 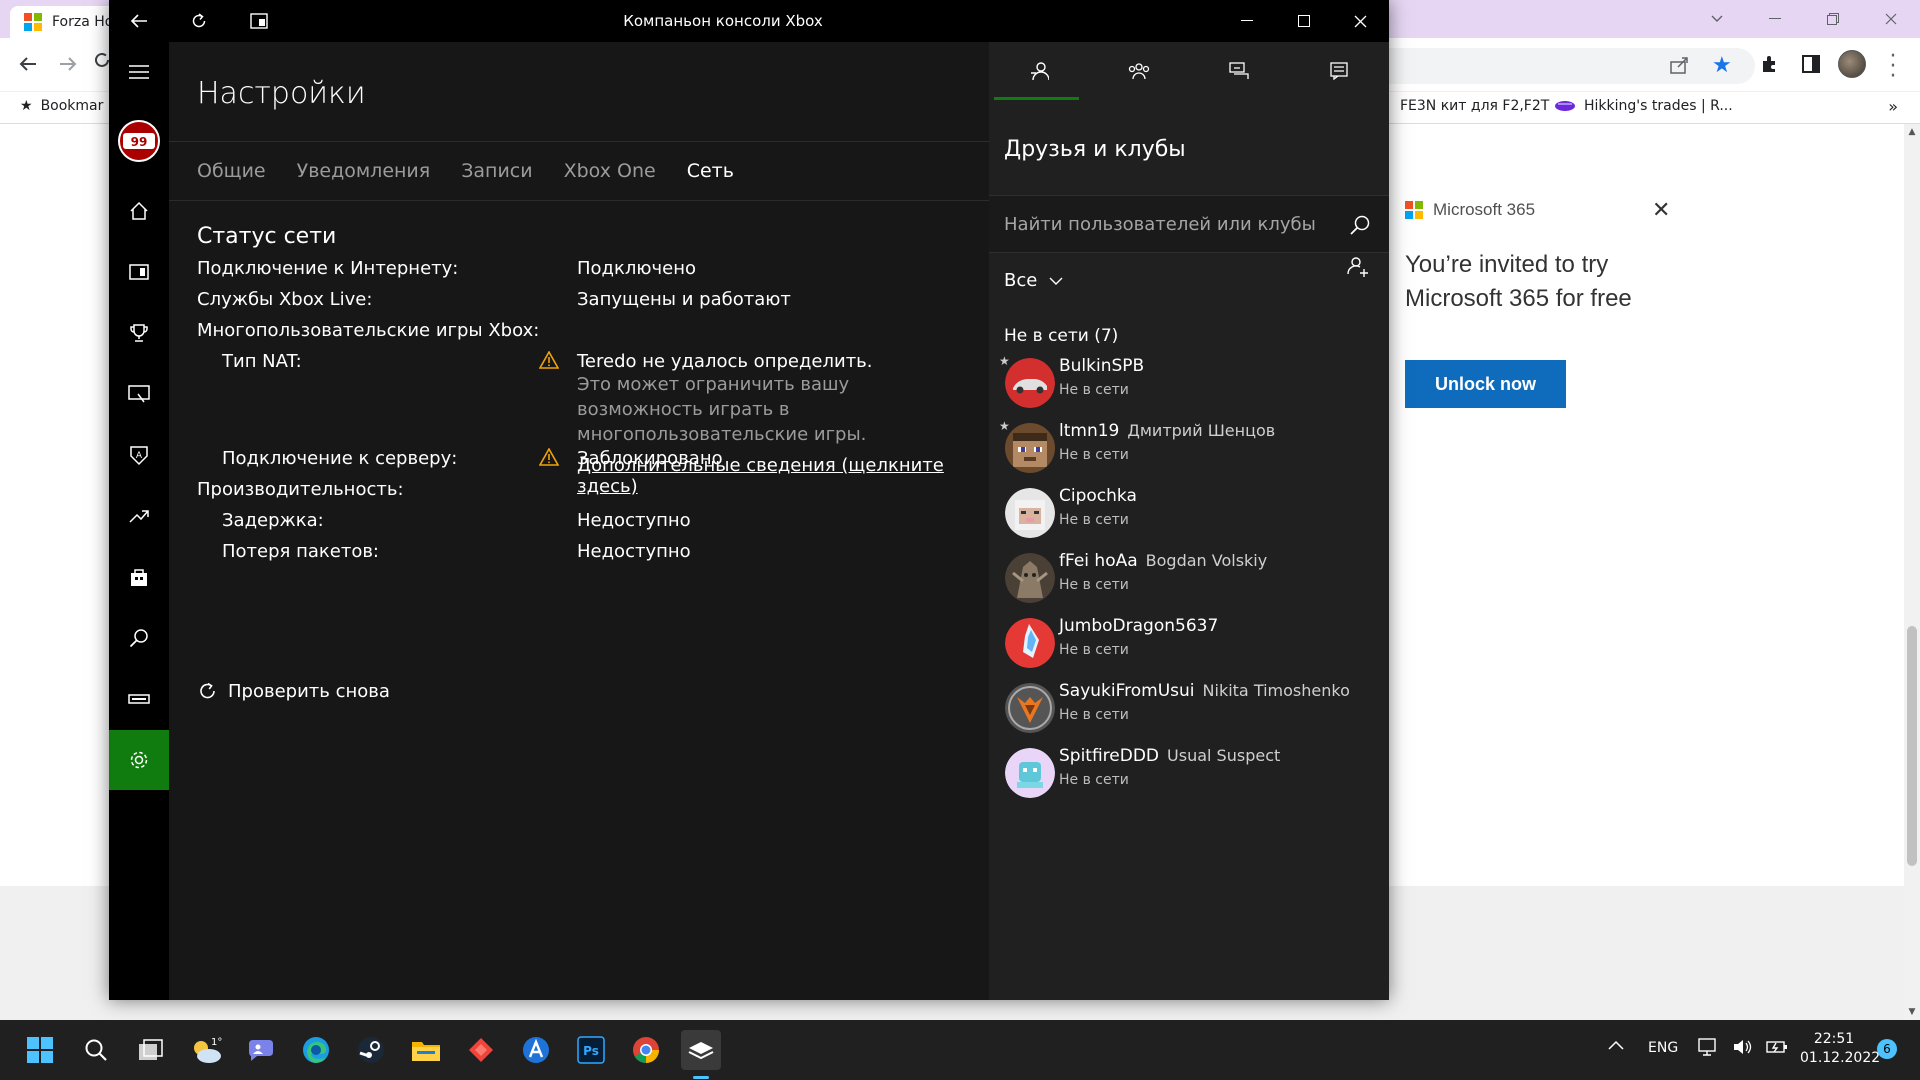 I want to click on chrome-menu-icon: · · ·, so click(x=1893, y=67).